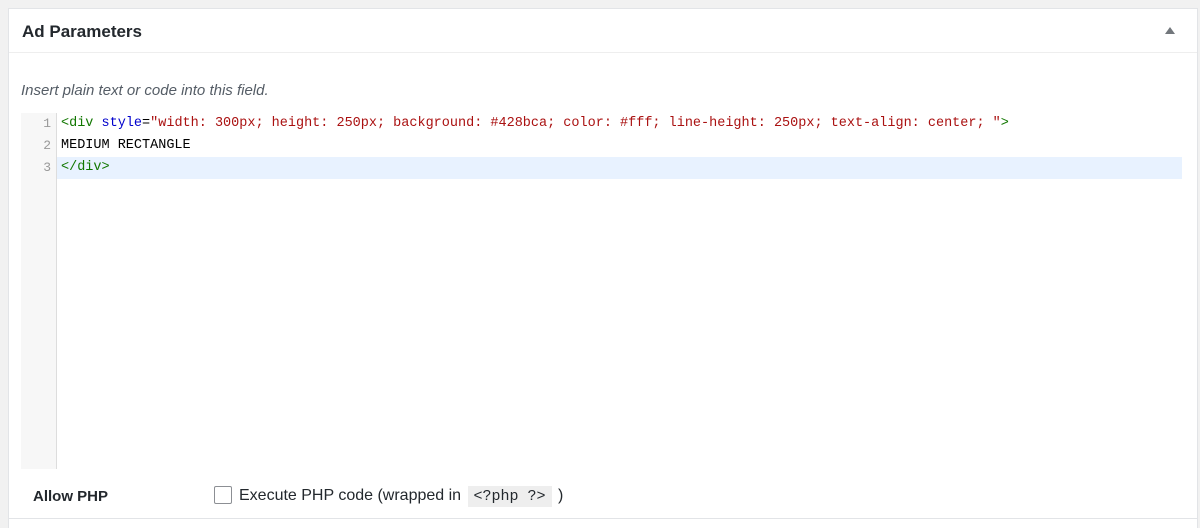  I want to click on php-tag-code: <?php ?>, so click(509, 496).